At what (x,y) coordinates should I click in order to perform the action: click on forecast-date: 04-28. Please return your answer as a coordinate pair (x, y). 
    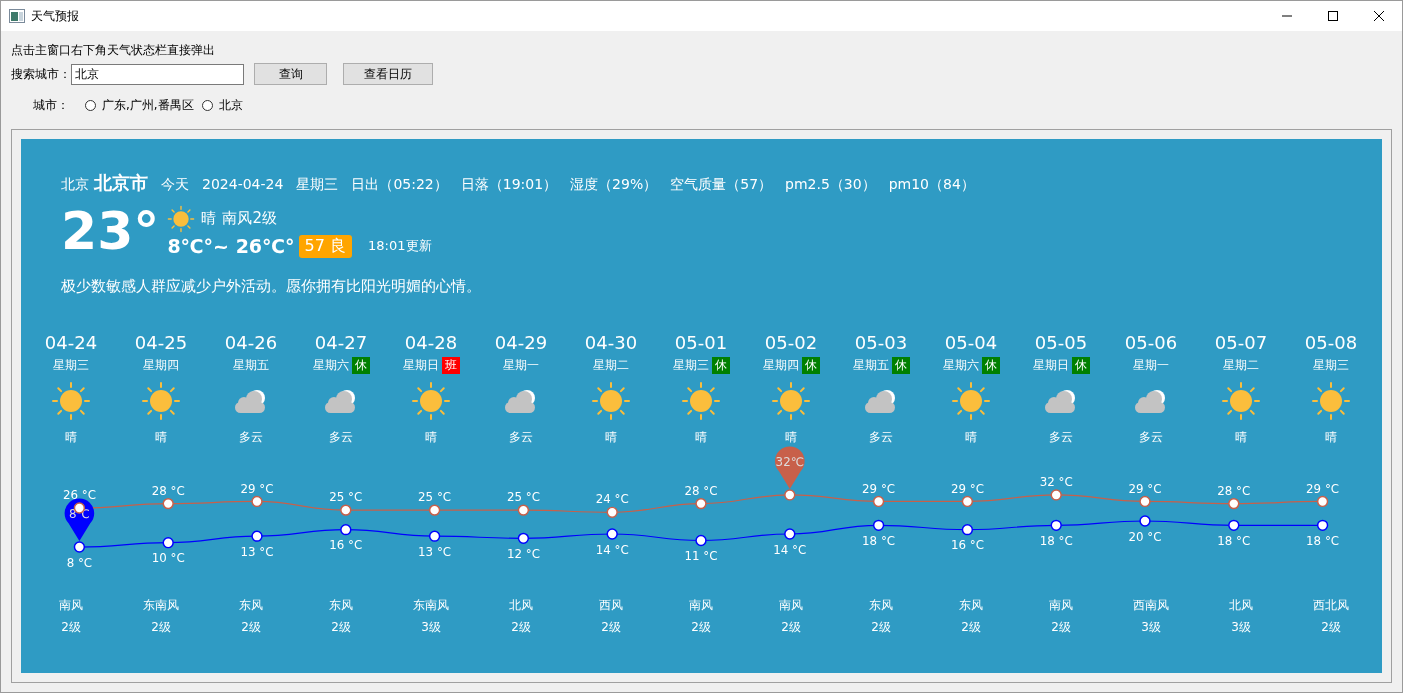
    Looking at the image, I should click on (431, 343).